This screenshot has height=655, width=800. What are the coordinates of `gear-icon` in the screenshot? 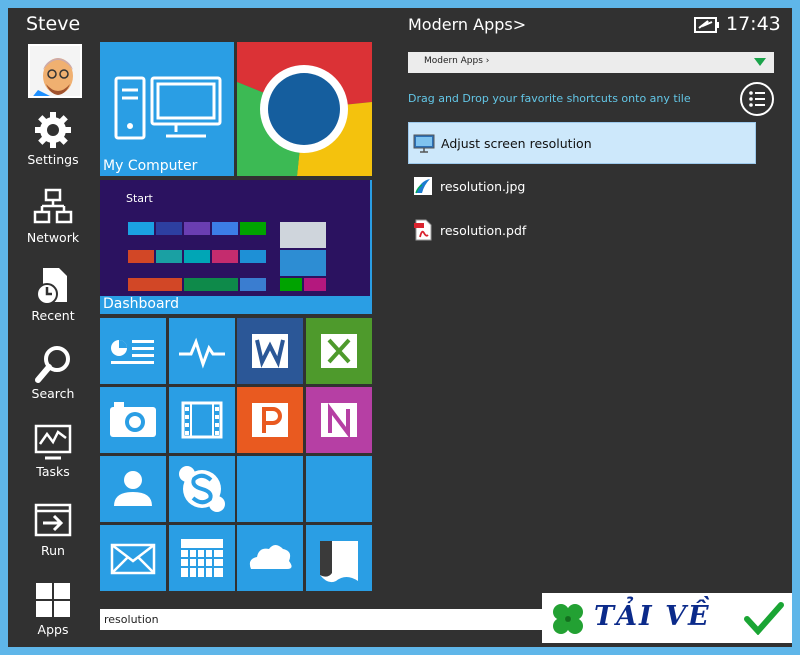 It's located at (53, 130).